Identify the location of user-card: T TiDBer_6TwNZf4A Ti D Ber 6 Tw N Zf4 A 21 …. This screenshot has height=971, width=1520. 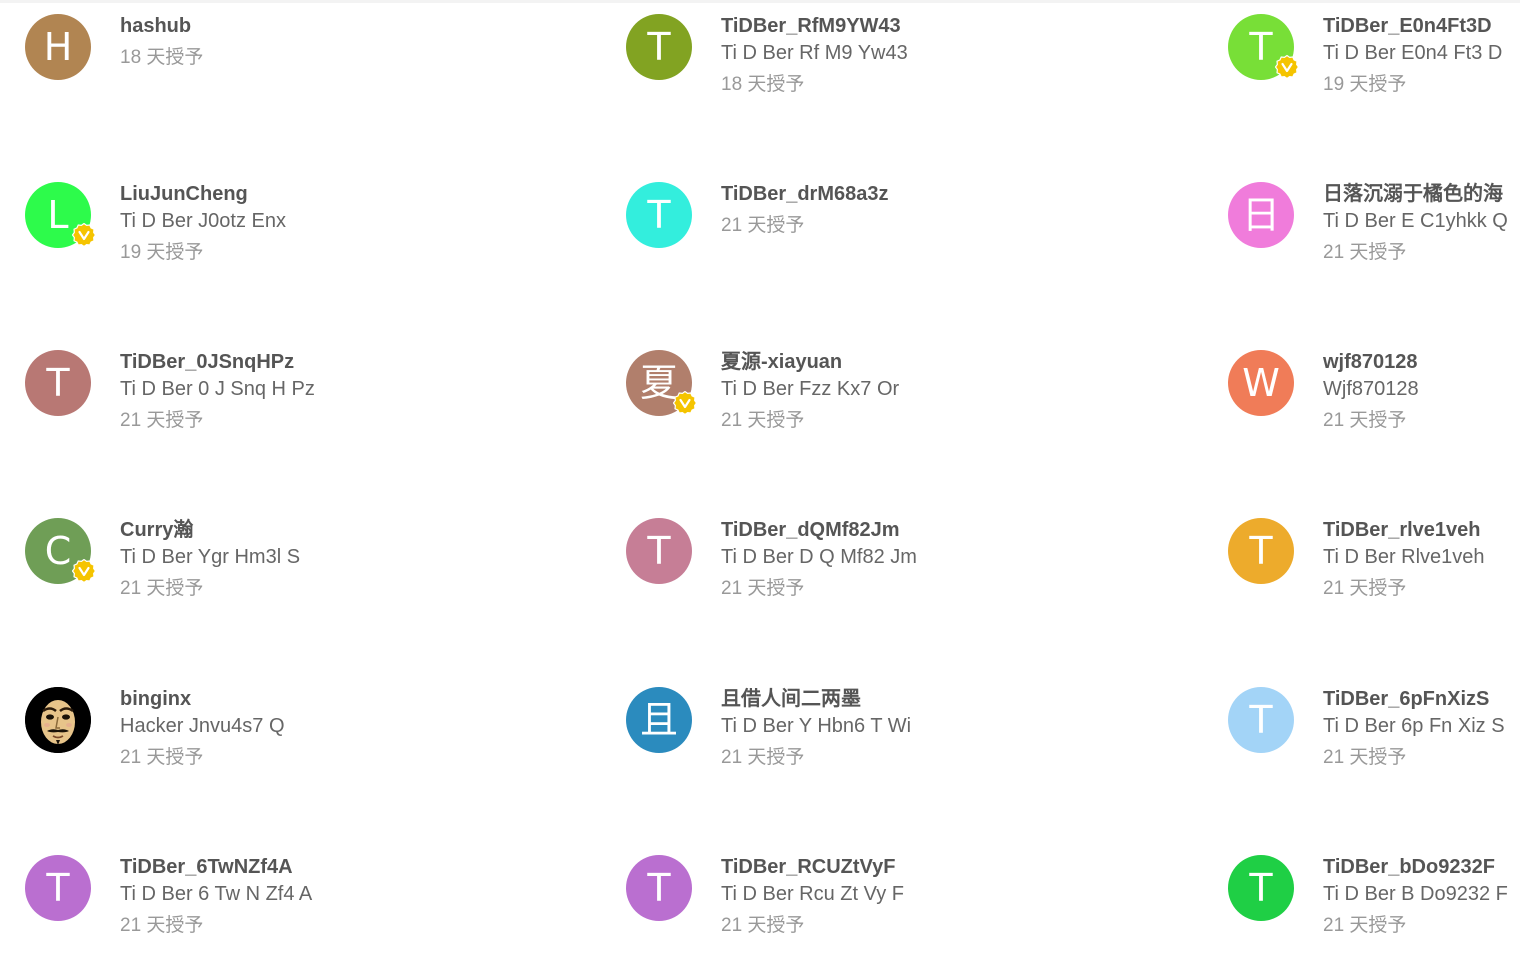
(220, 906).